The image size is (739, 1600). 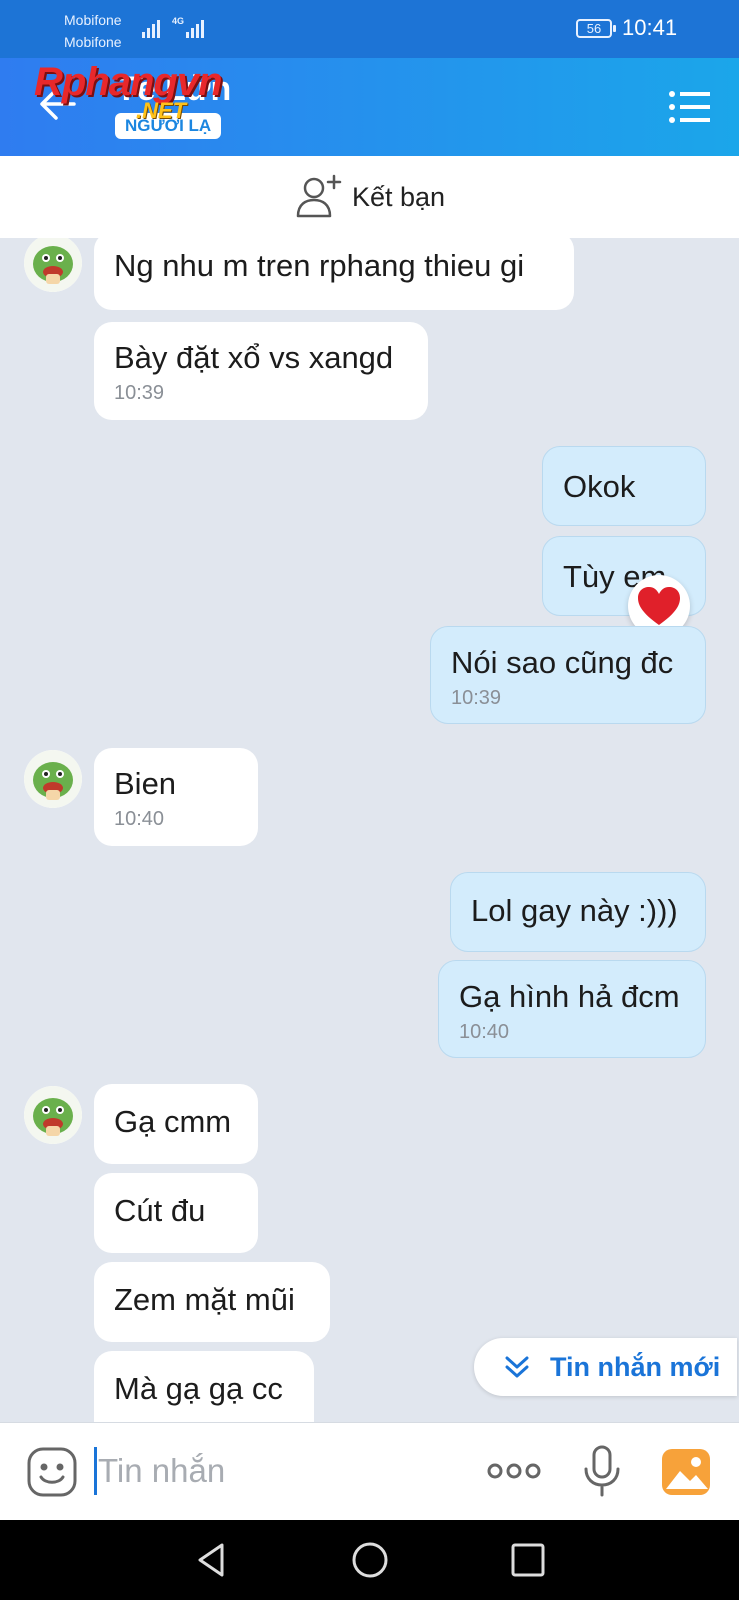 I want to click on message-bubble: Lol gay này :))), so click(x=578, y=912).